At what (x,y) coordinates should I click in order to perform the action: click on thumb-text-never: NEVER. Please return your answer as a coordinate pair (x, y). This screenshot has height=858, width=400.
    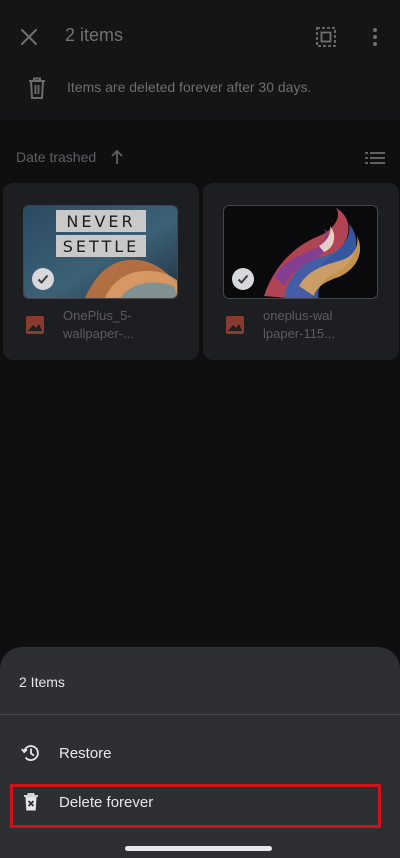
    Looking at the image, I should click on (100, 221).